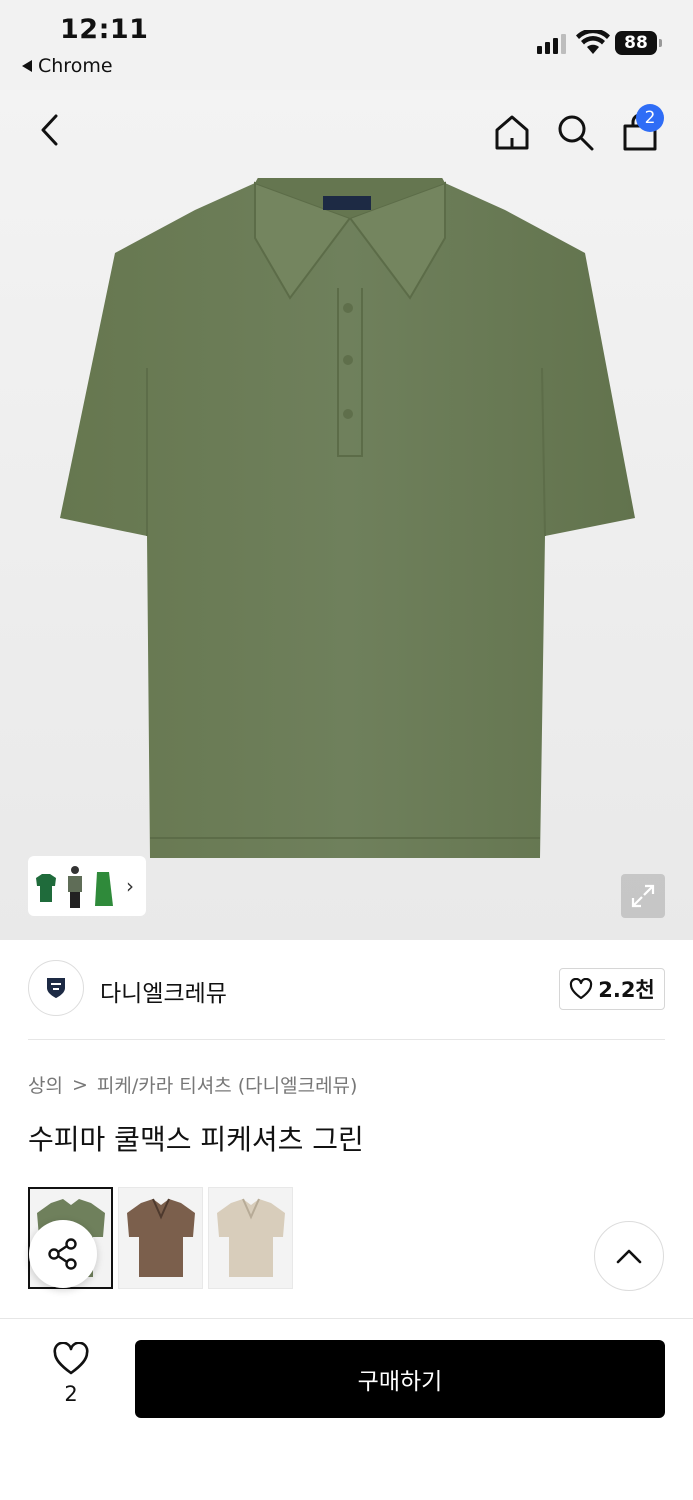 The height and width of the screenshot is (1500, 693). Describe the element at coordinates (346, 990) in the screenshot. I see `brand-row: 다니엘크레뮤 2.2천` at that location.